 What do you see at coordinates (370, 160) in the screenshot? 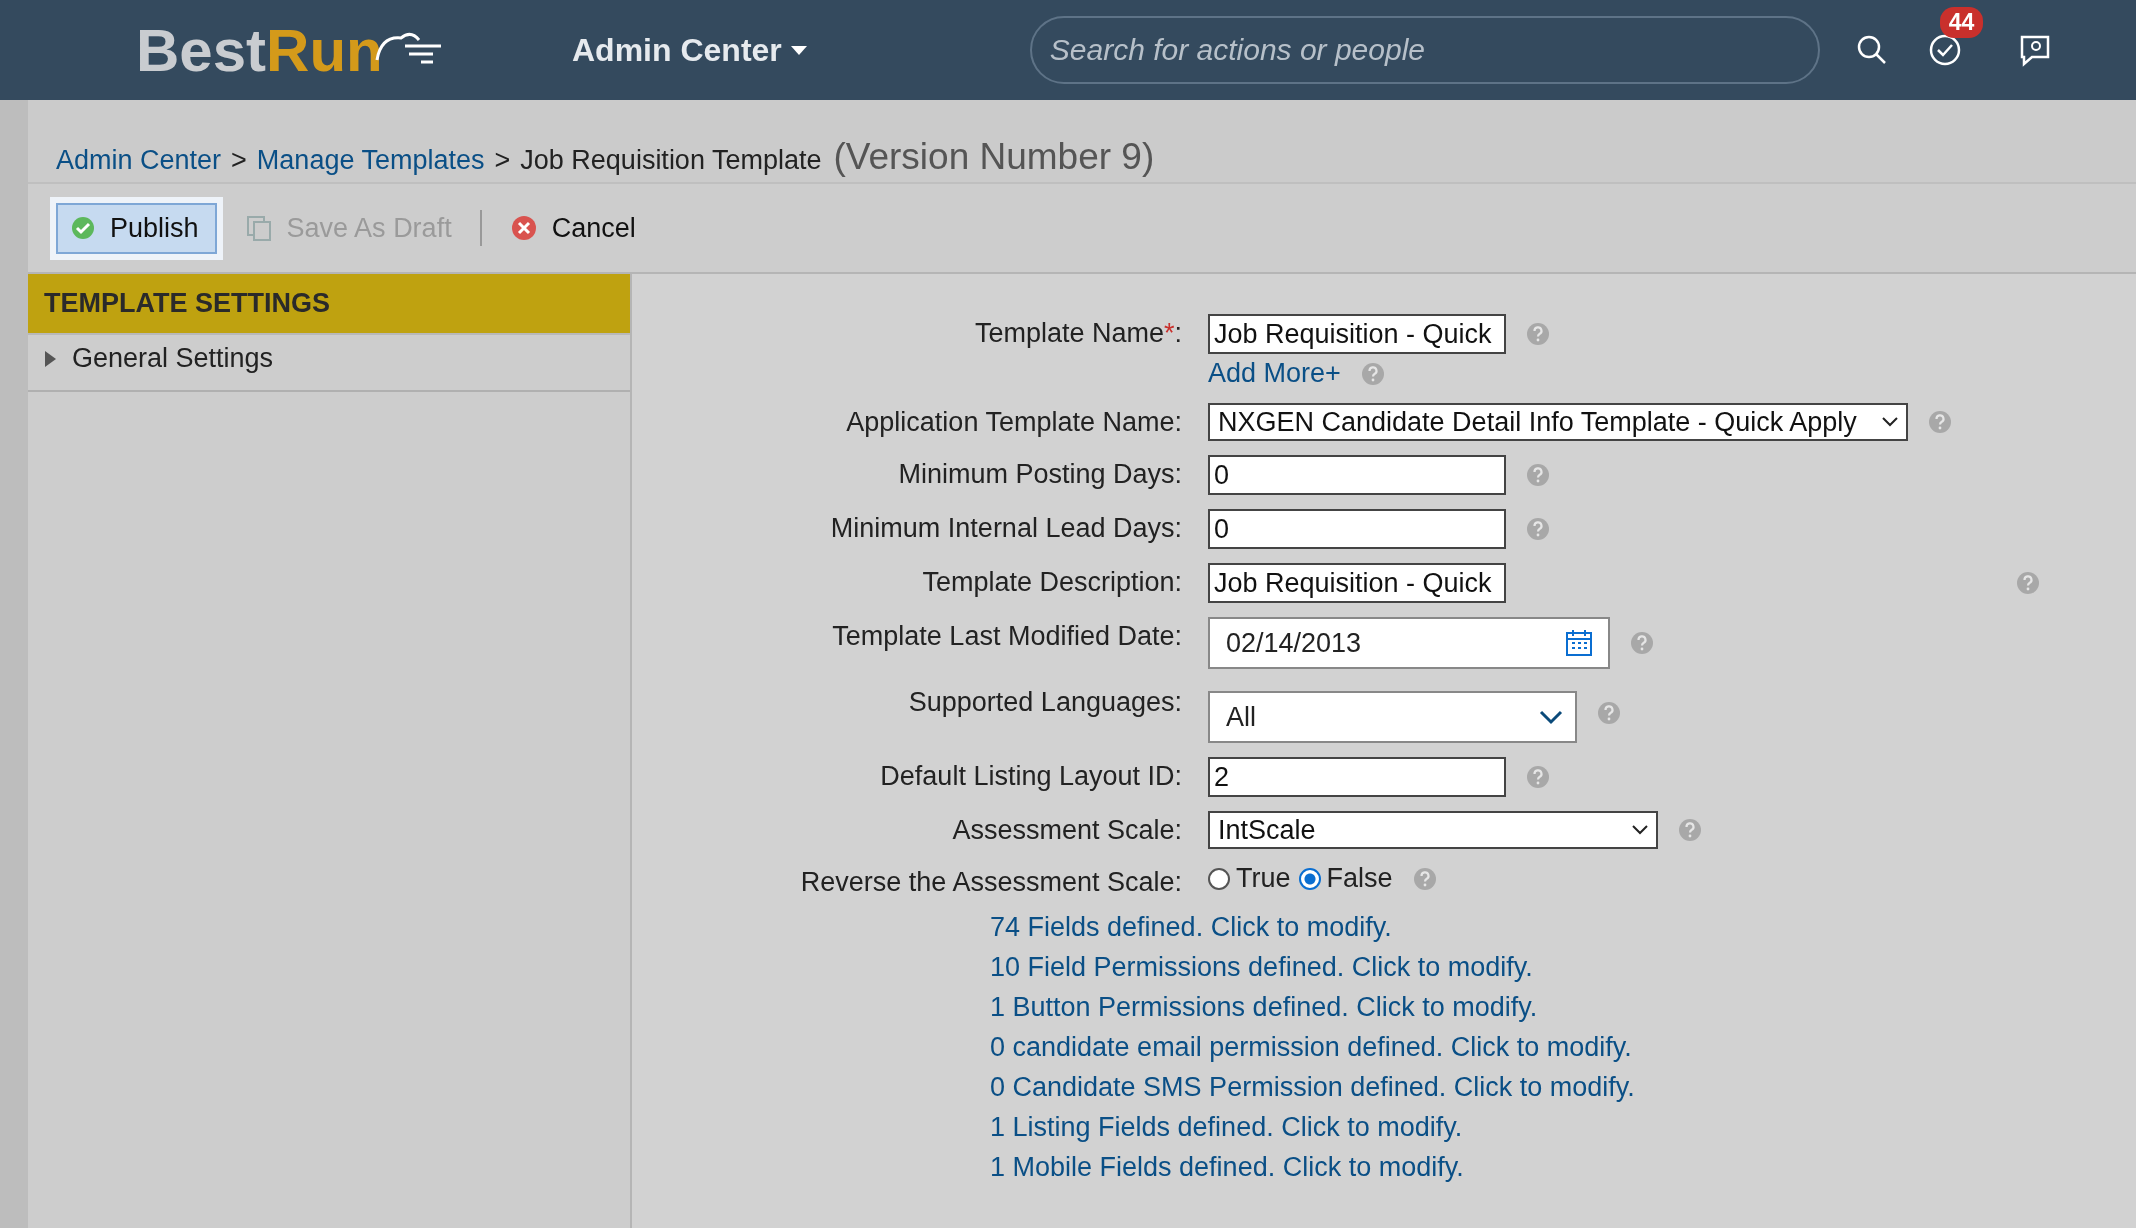
I see `breadcrumb-link: Manage Templates` at bounding box center [370, 160].